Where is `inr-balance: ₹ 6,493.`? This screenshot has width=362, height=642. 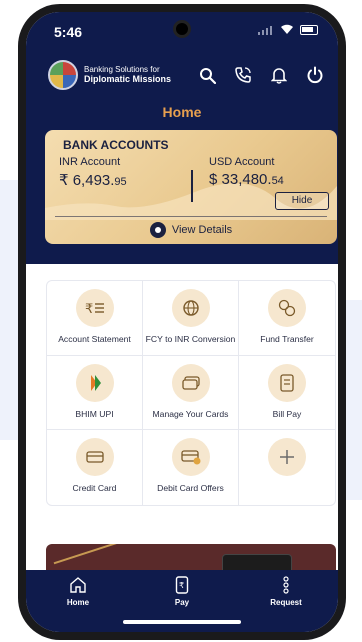 inr-balance: ₹ 6,493. is located at coordinates (87, 180).